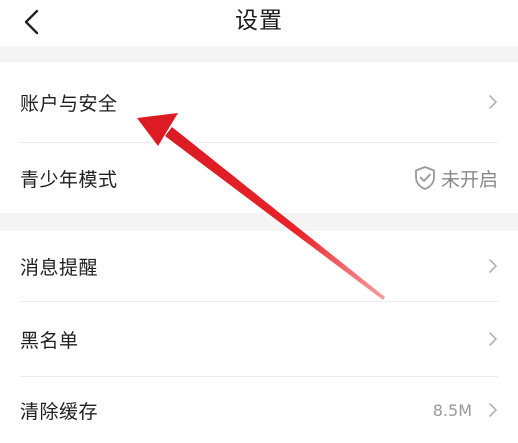 The image size is (518, 443). I want to click on shield-check-icon, so click(425, 178).